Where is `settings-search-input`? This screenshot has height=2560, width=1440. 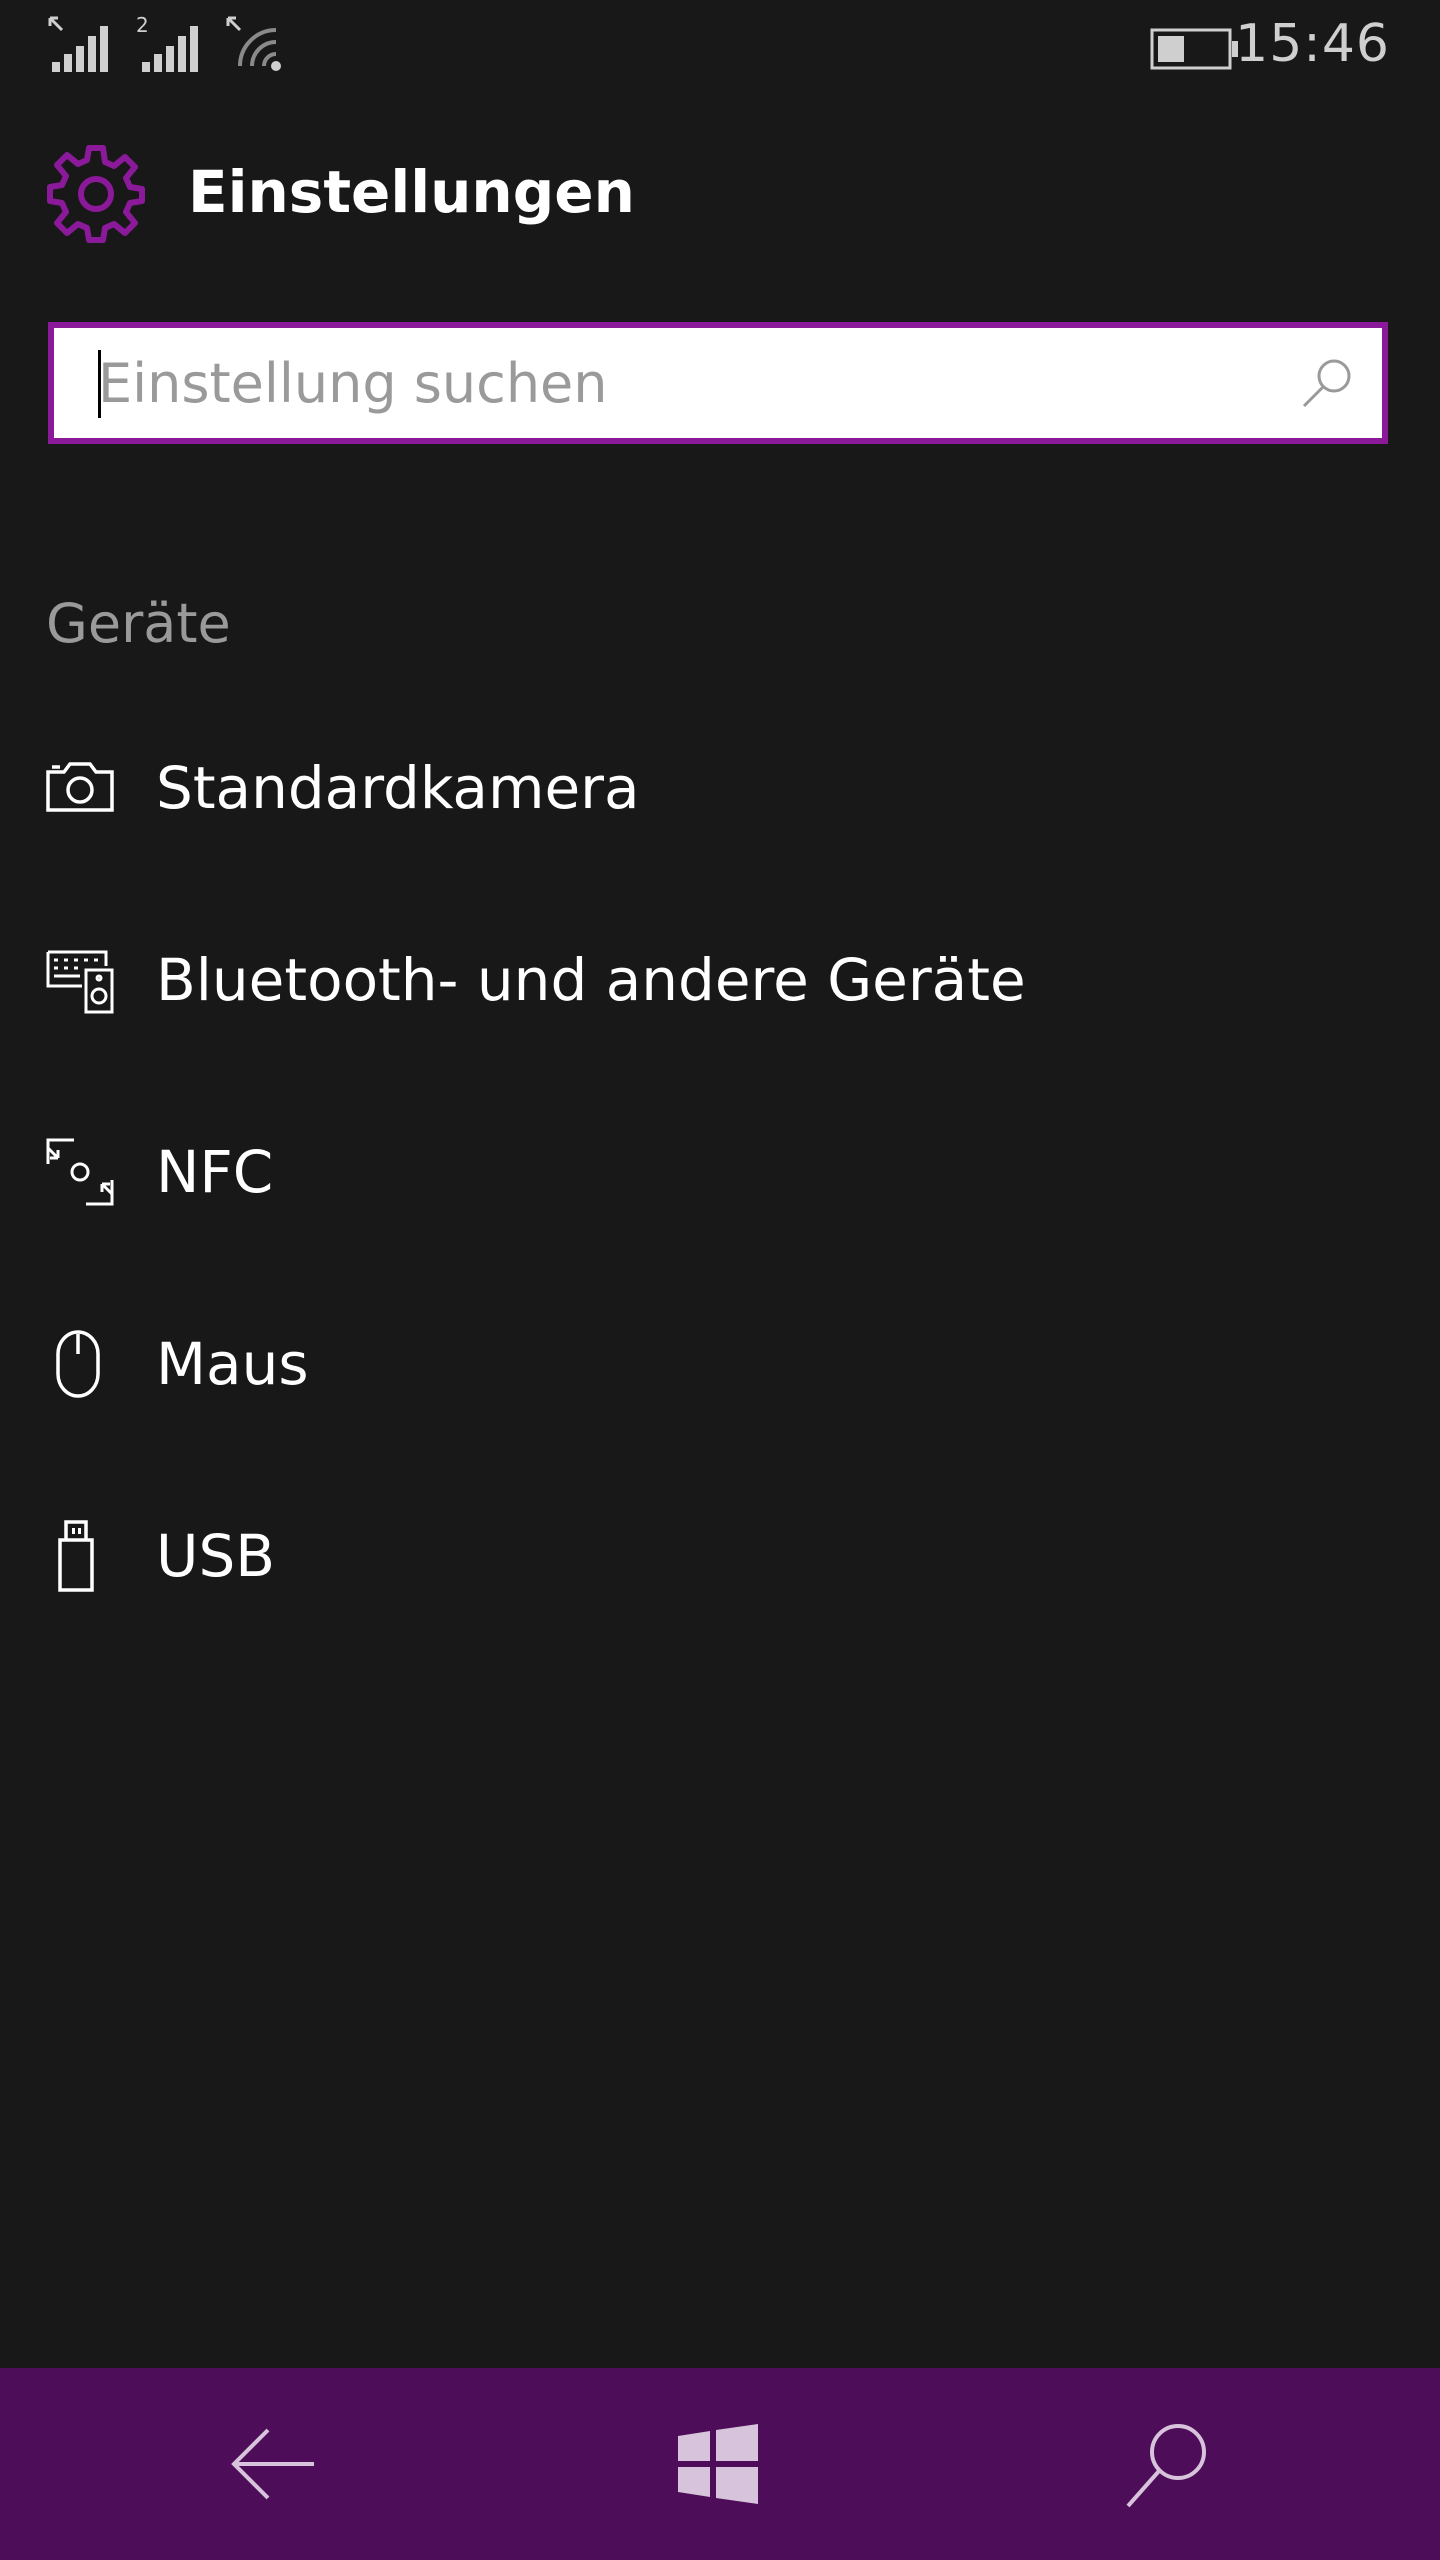 settings-search-input is located at coordinates (688, 383).